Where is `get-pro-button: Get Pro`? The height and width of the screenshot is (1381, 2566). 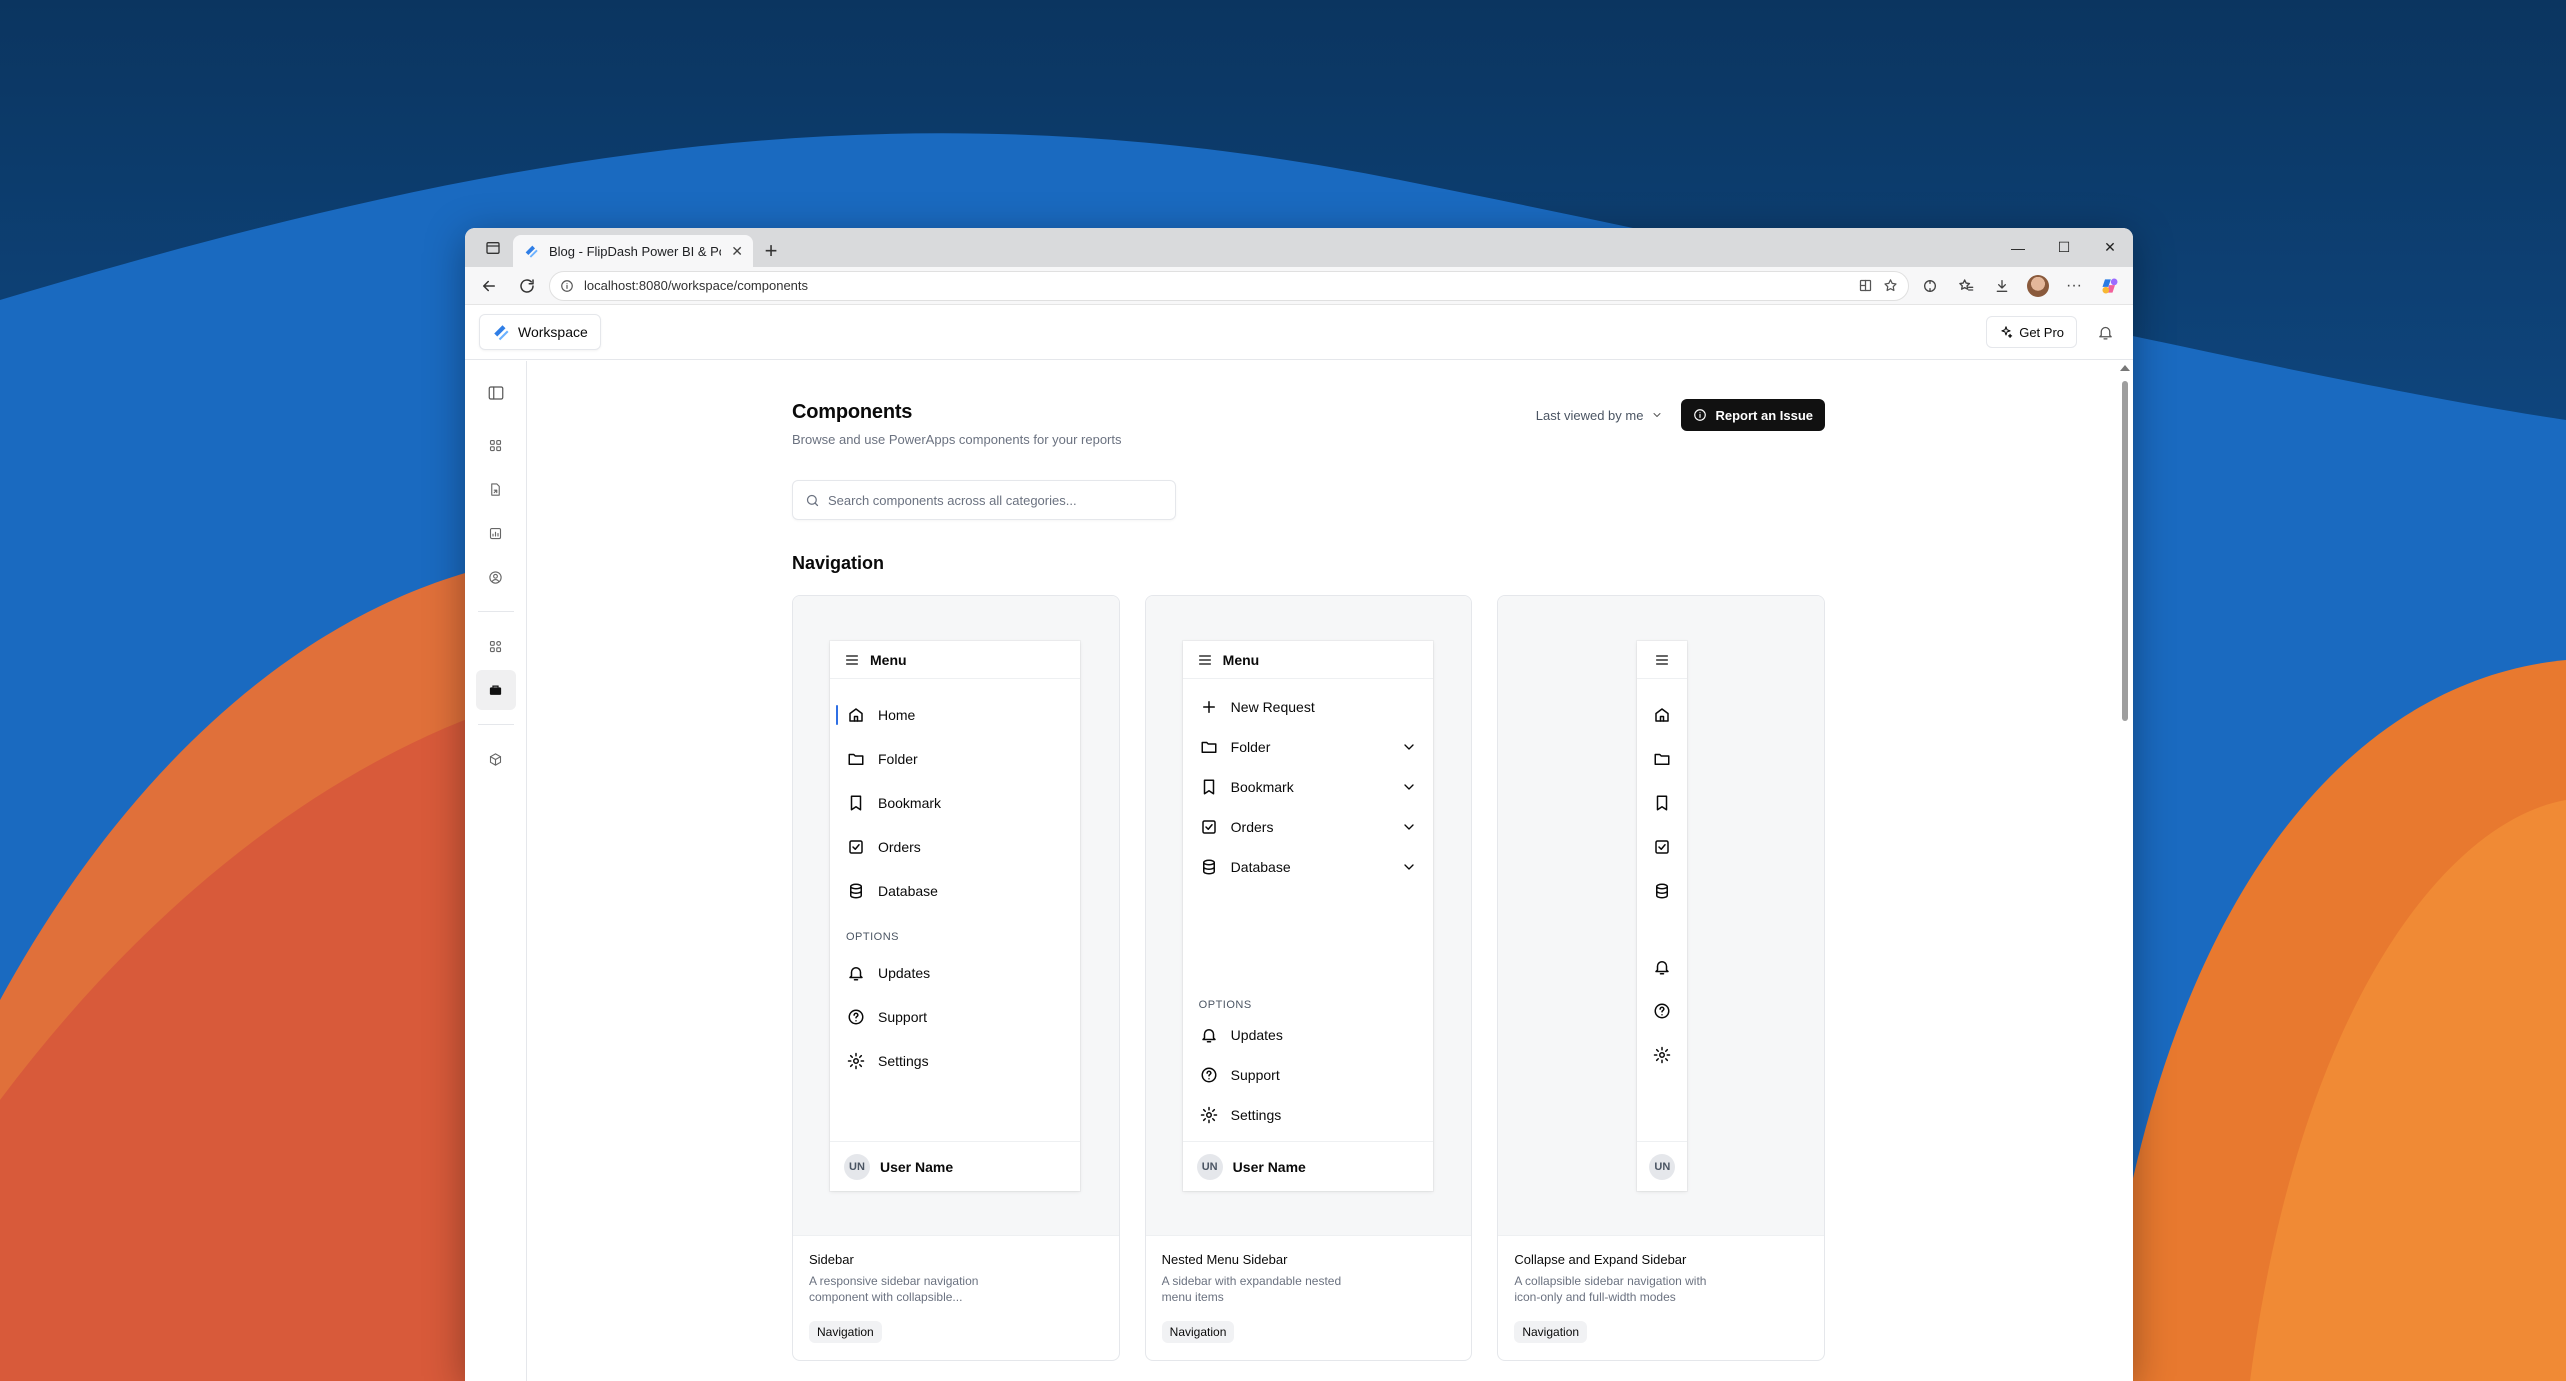 get-pro-button: Get Pro is located at coordinates (2031, 332).